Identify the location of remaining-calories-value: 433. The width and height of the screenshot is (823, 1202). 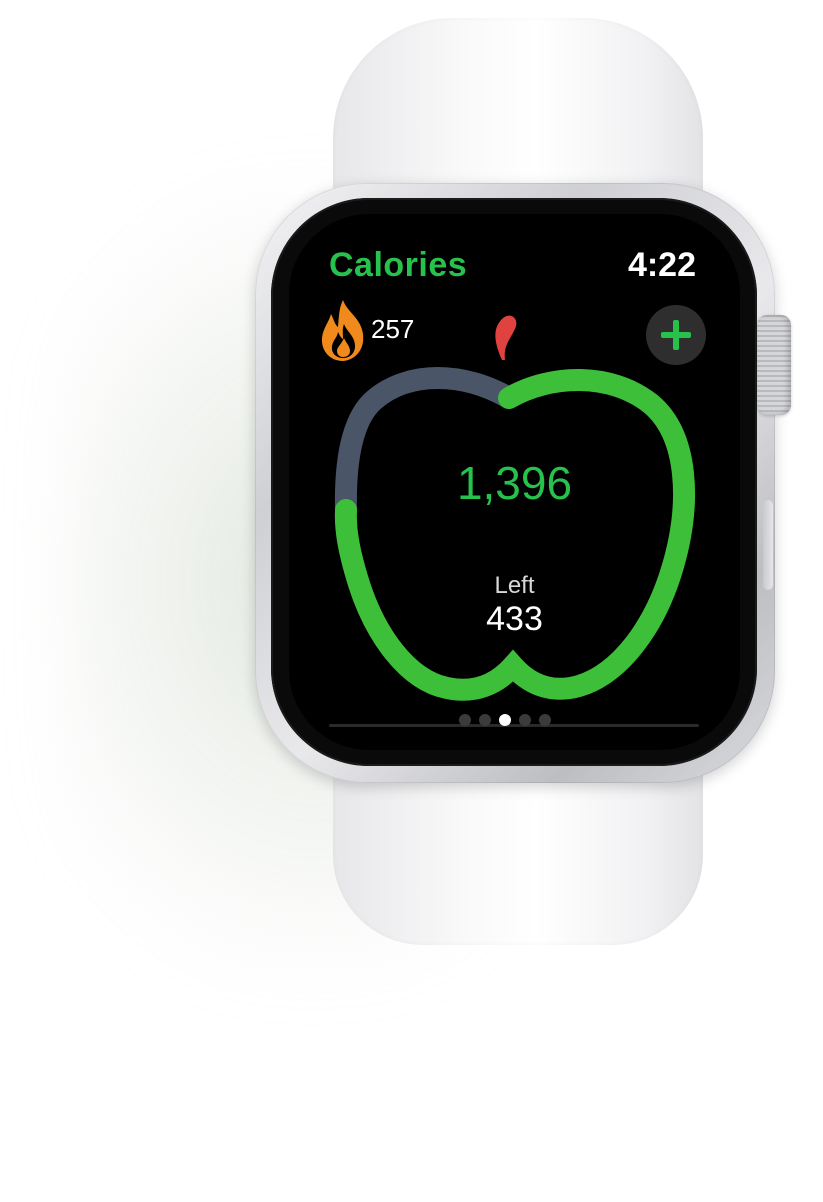
(514, 619).